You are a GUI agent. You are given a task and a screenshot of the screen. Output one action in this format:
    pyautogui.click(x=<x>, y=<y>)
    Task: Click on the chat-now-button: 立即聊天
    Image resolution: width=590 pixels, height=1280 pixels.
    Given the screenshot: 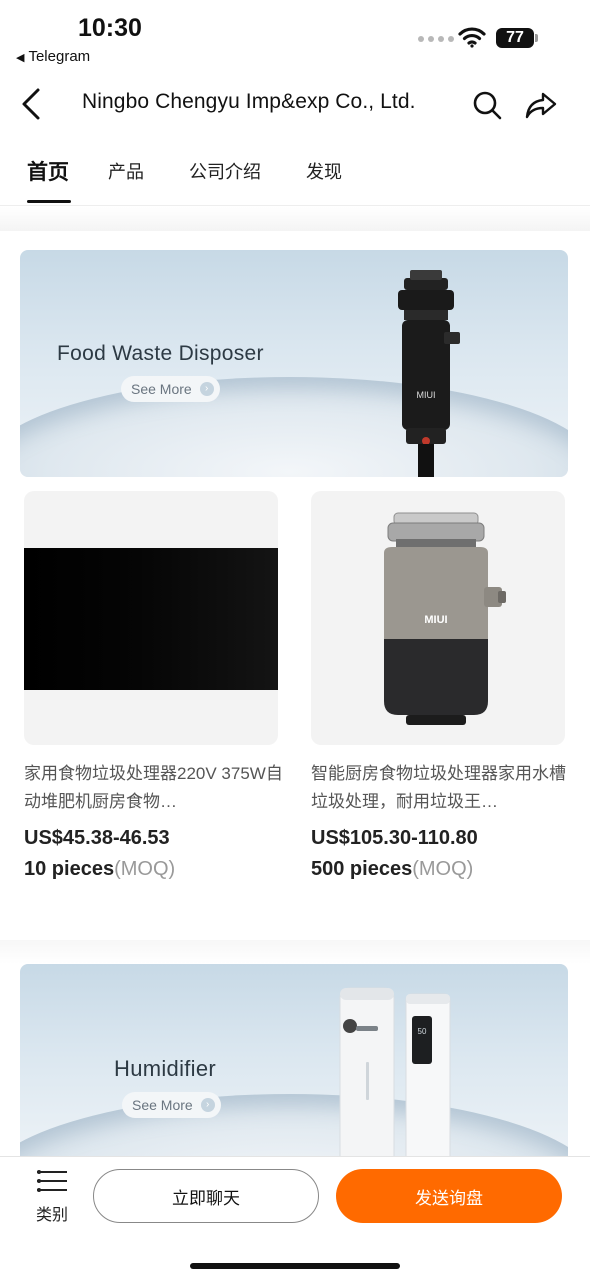 What is the action you would take?
    pyautogui.click(x=206, y=1196)
    